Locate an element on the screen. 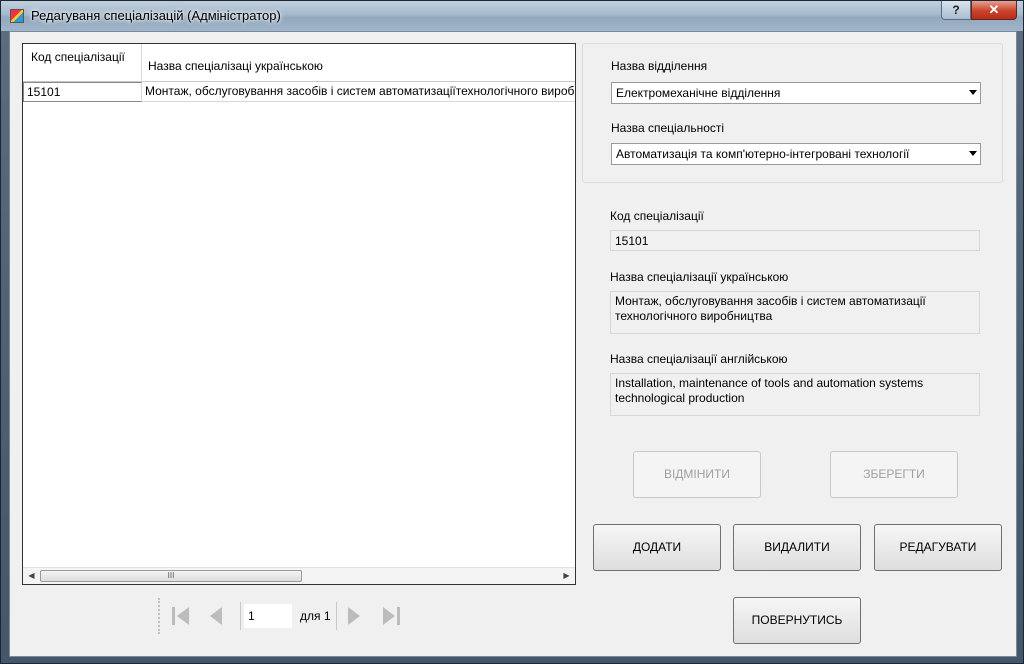 This screenshot has height=664, width=1024. help-button: ? is located at coordinates (956, 10).